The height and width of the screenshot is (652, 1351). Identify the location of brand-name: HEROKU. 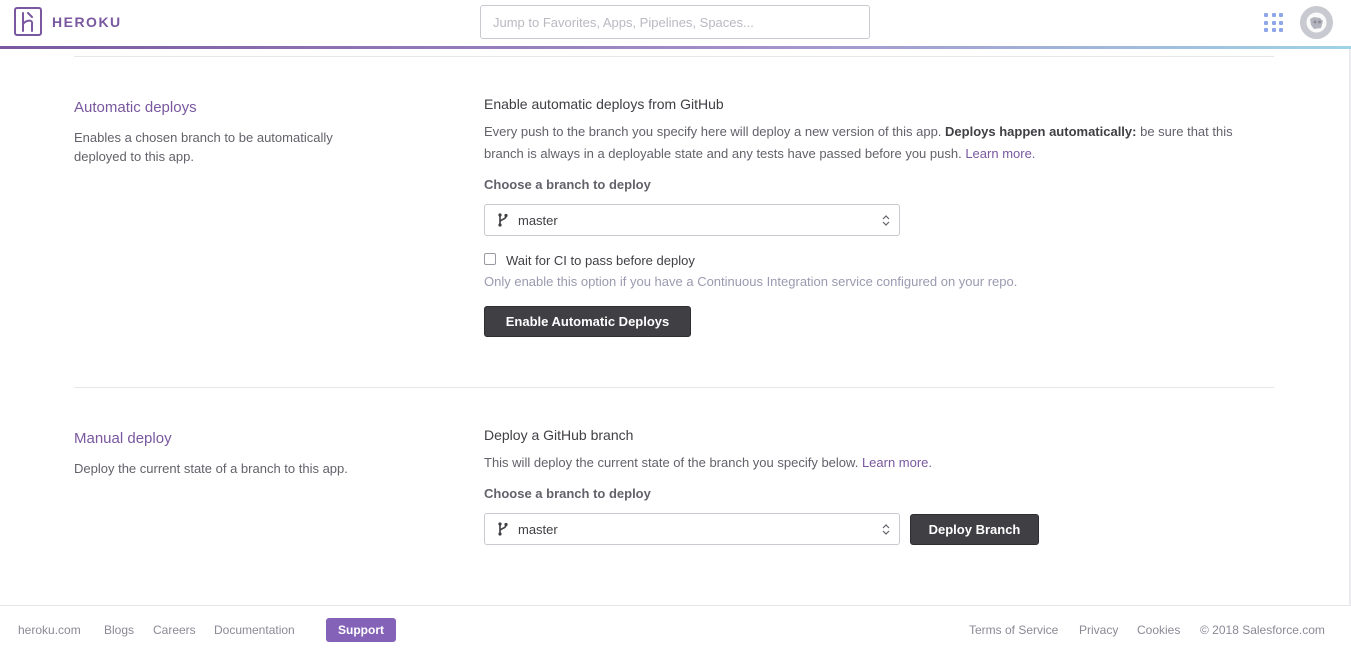
(87, 22).